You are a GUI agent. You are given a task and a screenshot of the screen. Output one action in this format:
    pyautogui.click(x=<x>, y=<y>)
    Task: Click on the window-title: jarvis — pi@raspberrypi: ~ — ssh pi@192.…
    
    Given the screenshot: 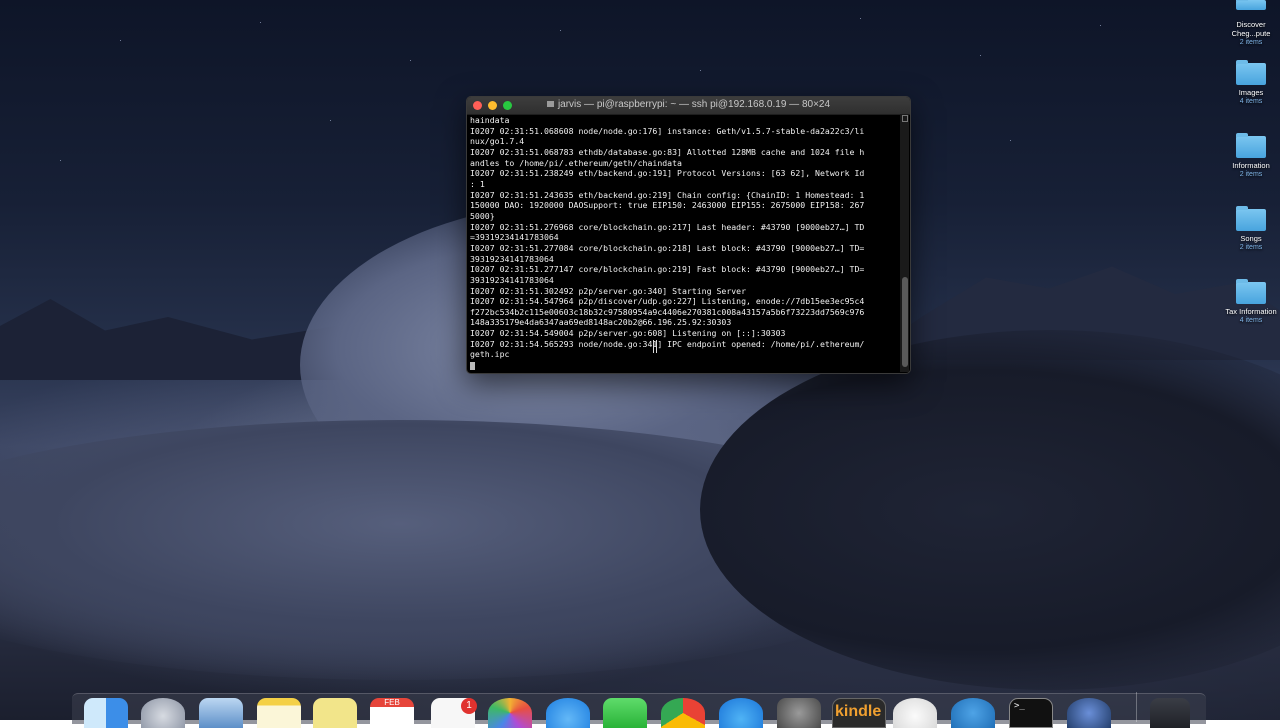 What is the action you would take?
    pyautogui.click(x=688, y=104)
    